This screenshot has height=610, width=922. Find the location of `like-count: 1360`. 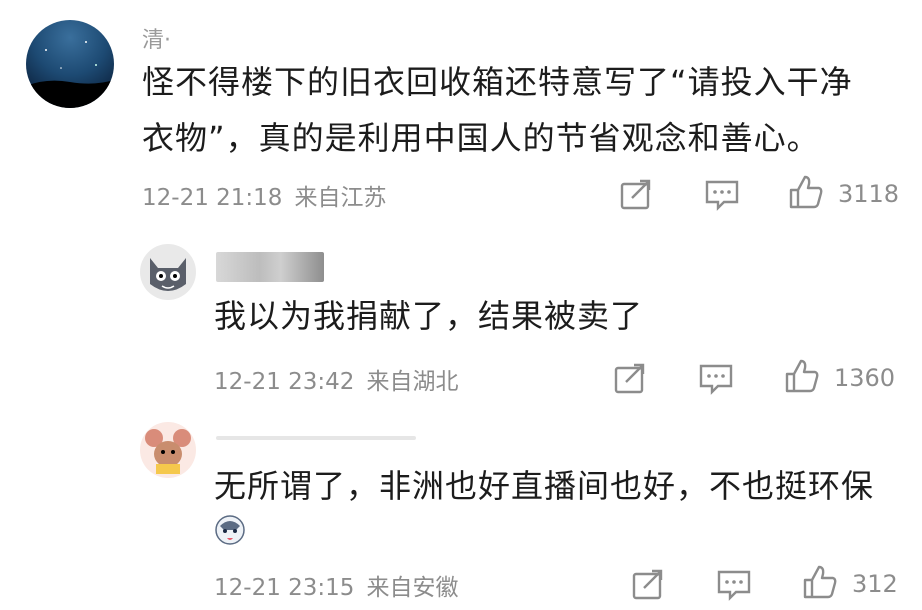

like-count: 1360 is located at coordinates (865, 378).